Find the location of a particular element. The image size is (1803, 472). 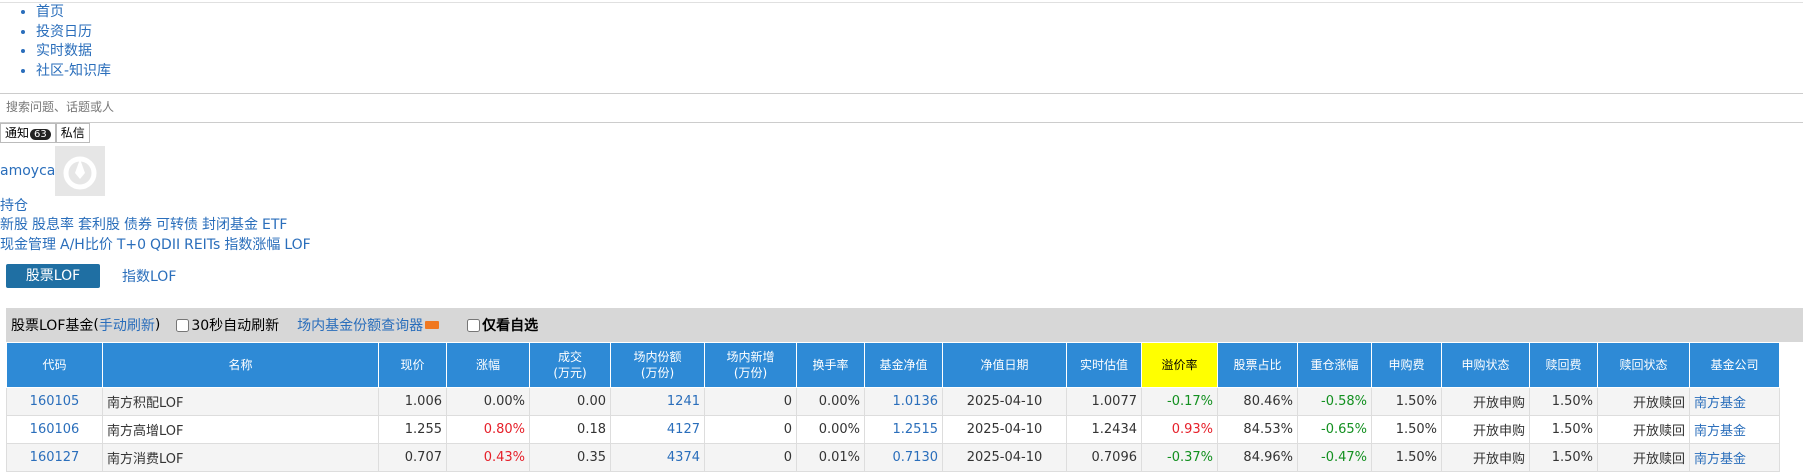

tab-stock-lof: 股票LOF is located at coordinates (53, 276).